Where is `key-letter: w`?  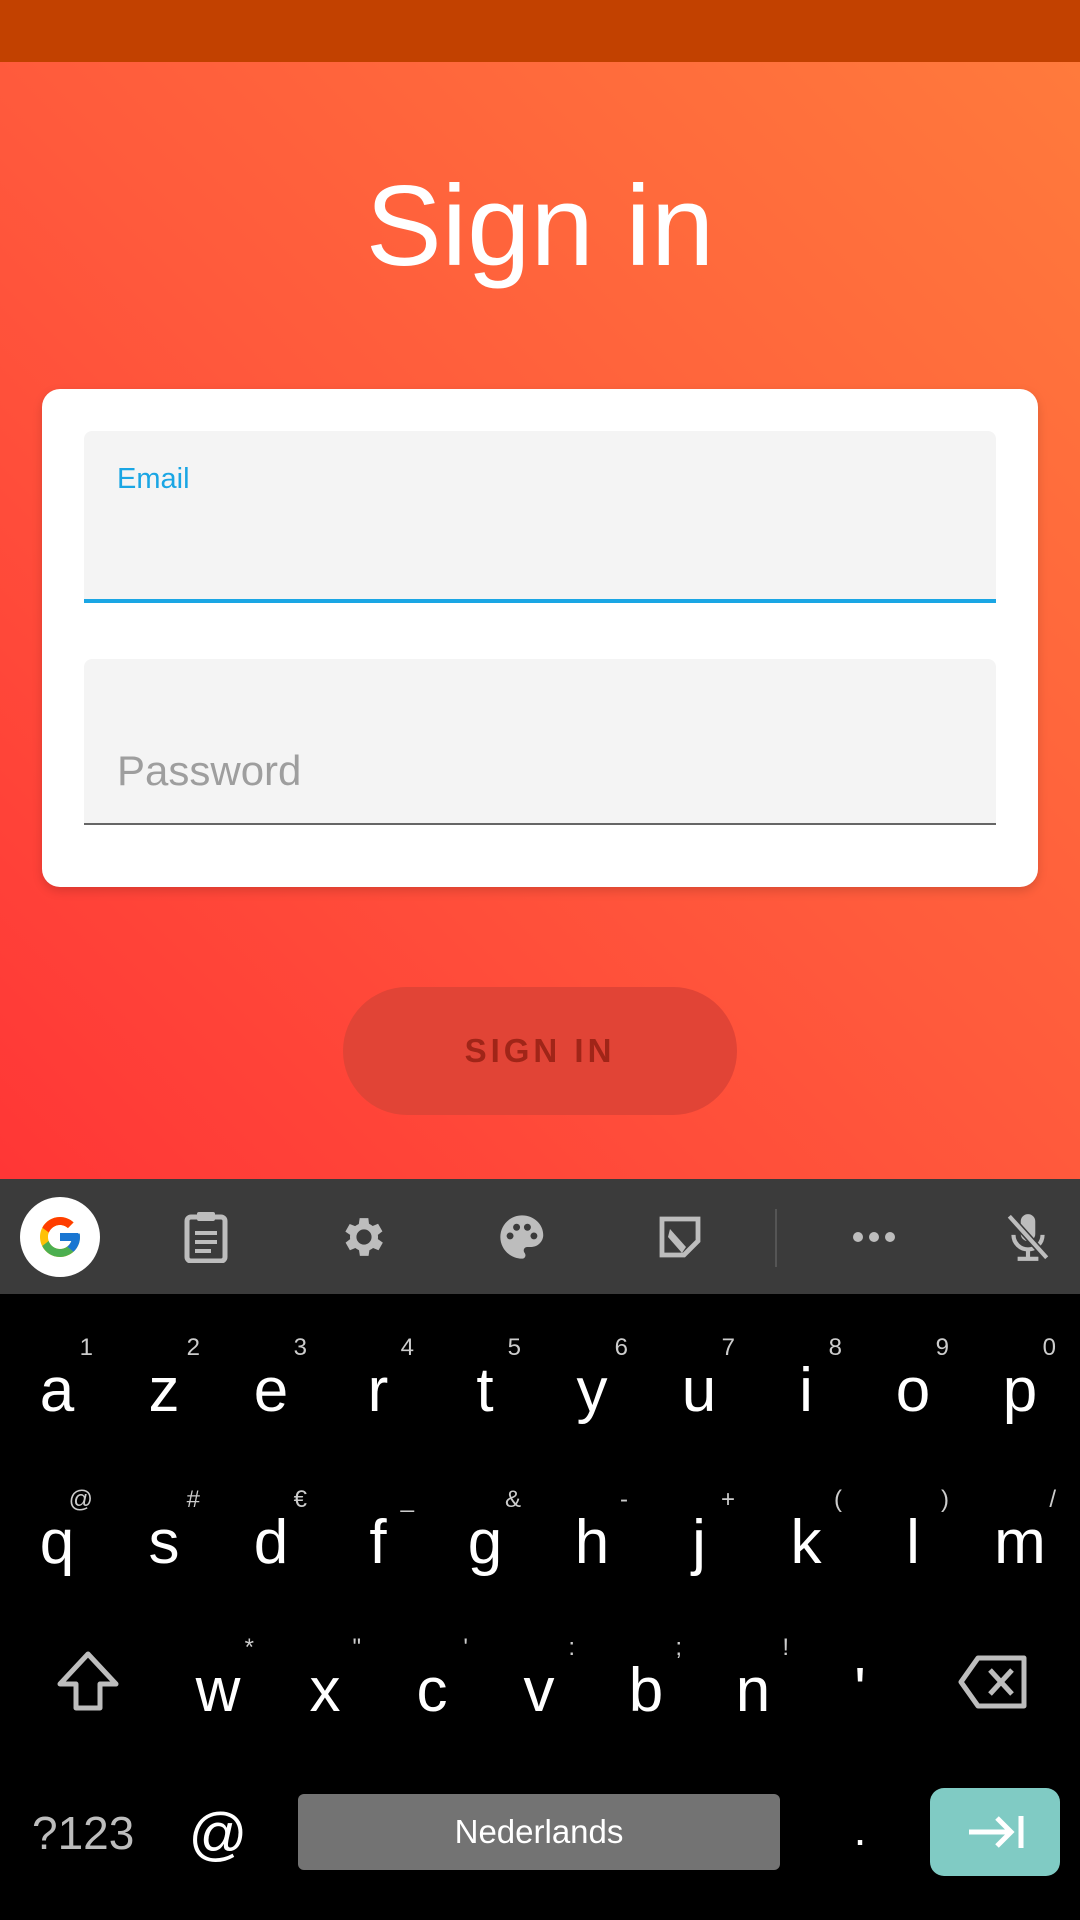
key-letter: w is located at coordinates (218, 1690).